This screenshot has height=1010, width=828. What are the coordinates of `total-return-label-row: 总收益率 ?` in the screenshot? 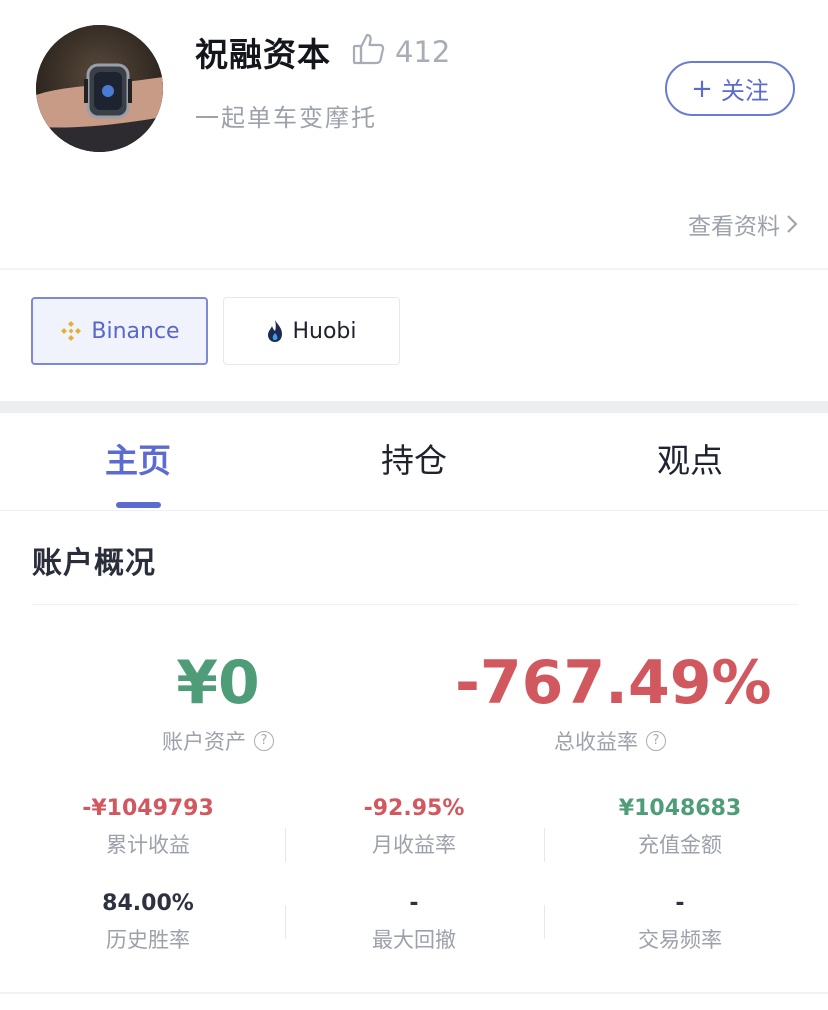 It's located at (610, 741).